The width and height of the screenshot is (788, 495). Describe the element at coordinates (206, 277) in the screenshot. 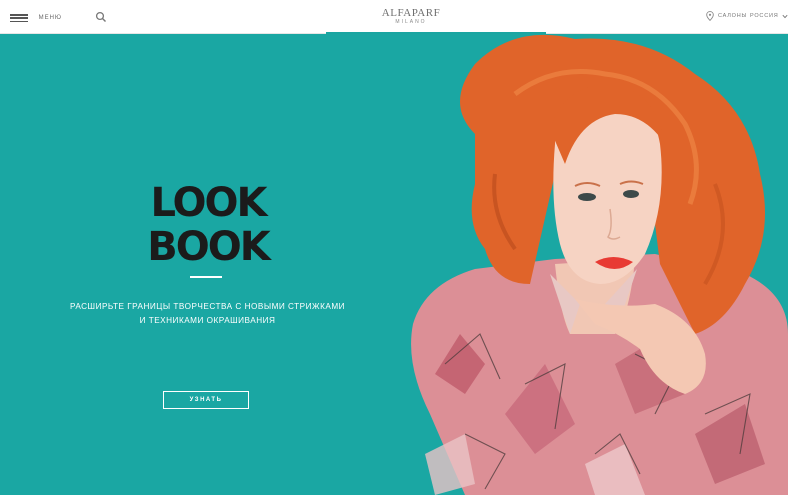

I see `hero-divider` at that location.